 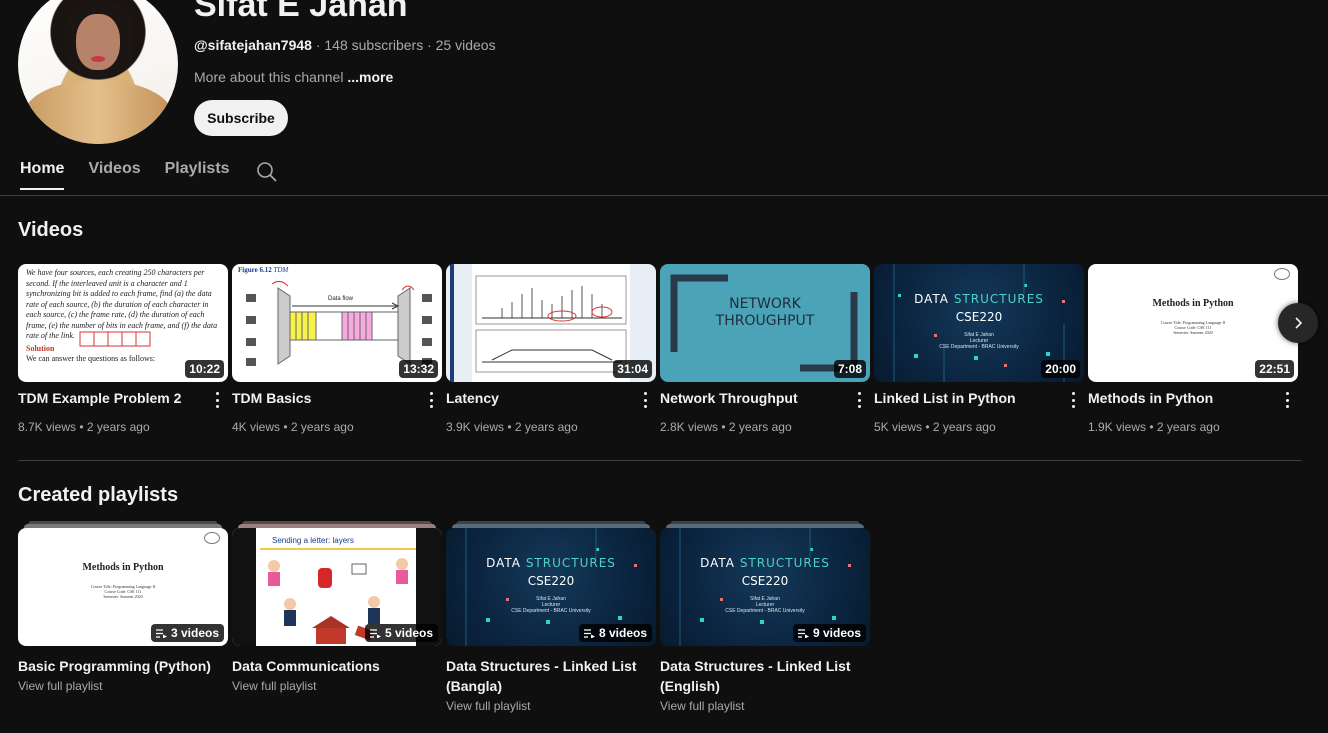 What do you see at coordinates (114, 175) in the screenshot?
I see `tab-videos: Videos` at bounding box center [114, 175].